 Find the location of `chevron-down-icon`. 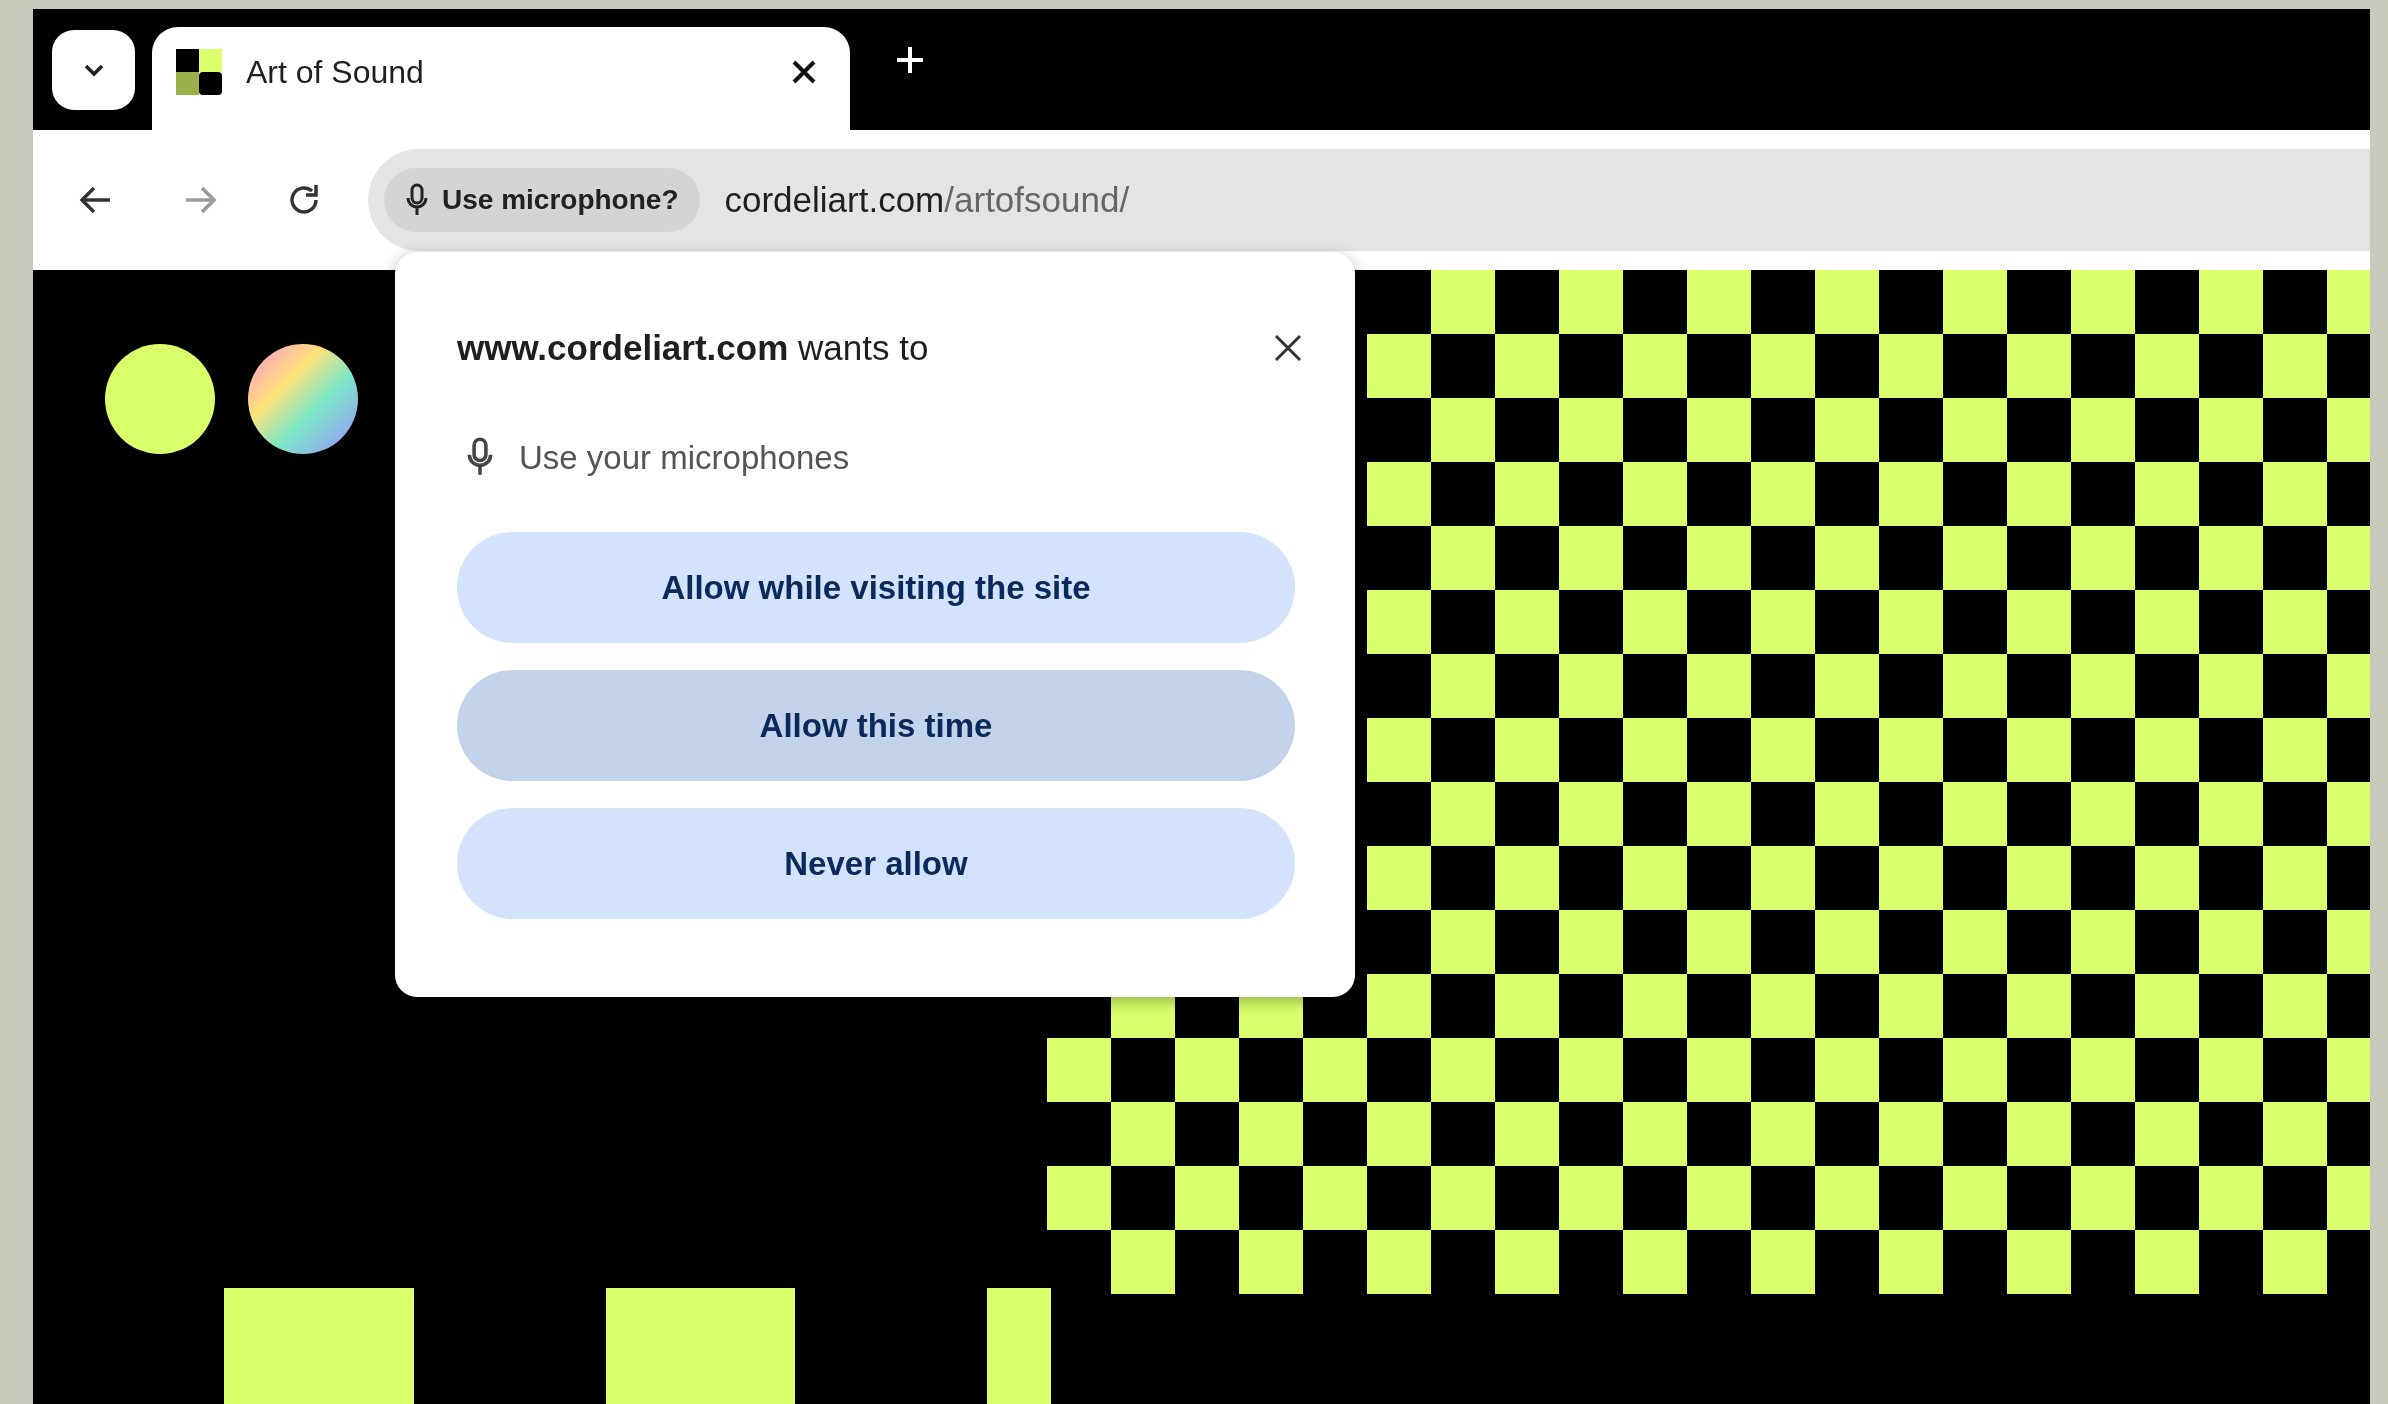

chevron-down-icon is located at coordinates (93, 70).